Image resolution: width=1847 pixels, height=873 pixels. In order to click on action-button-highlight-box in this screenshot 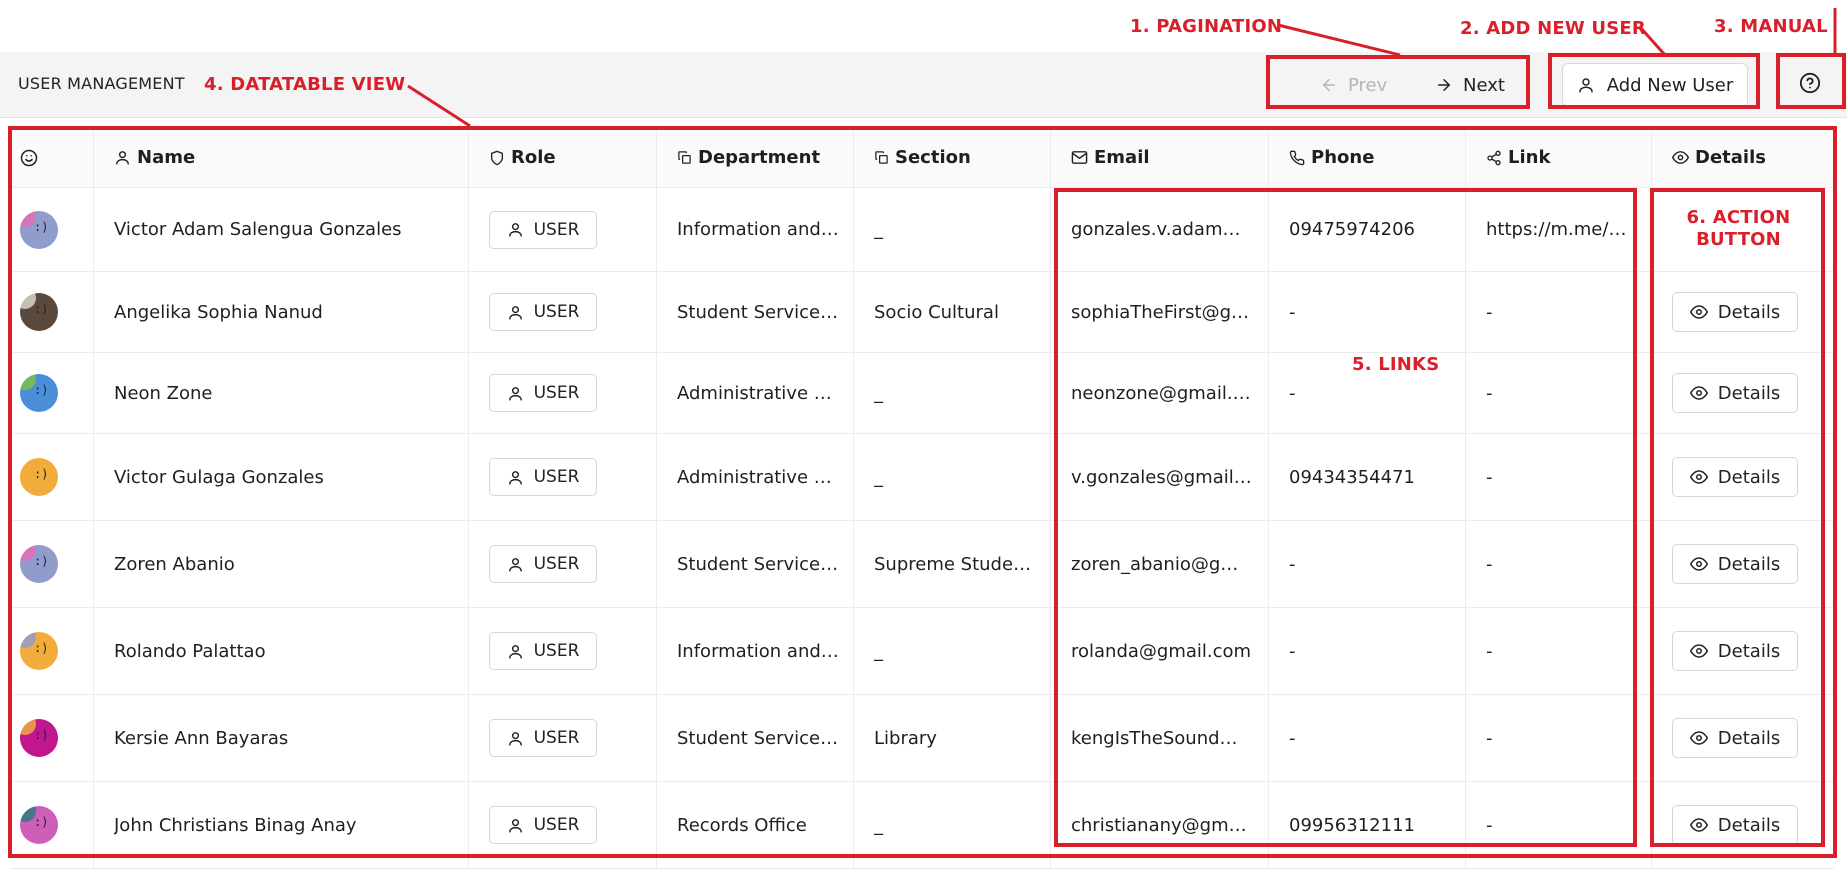, I will do `click(1737, 517)`.